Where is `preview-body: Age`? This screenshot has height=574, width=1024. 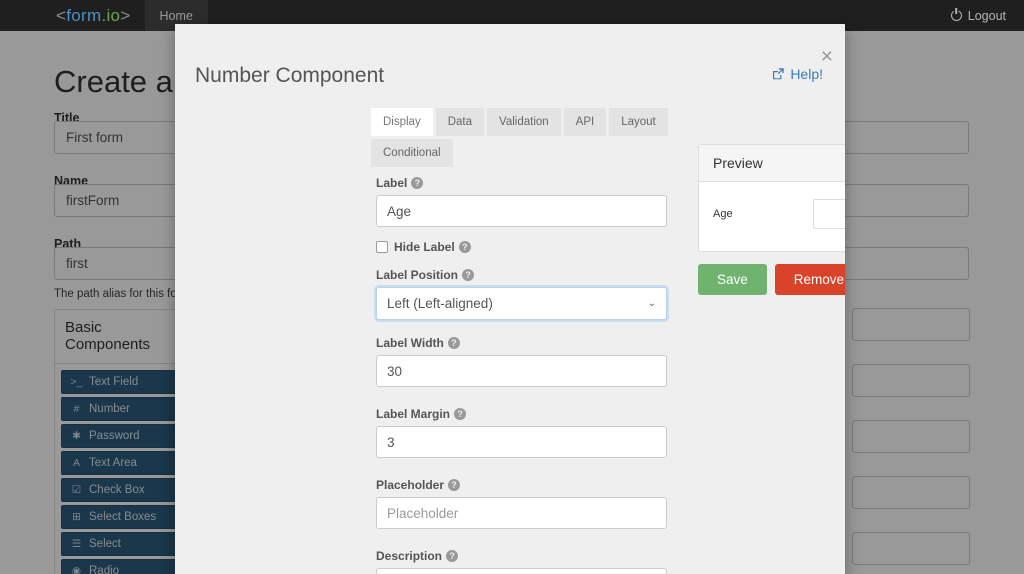 preview-body: Age is located at coordinates (772, 216).